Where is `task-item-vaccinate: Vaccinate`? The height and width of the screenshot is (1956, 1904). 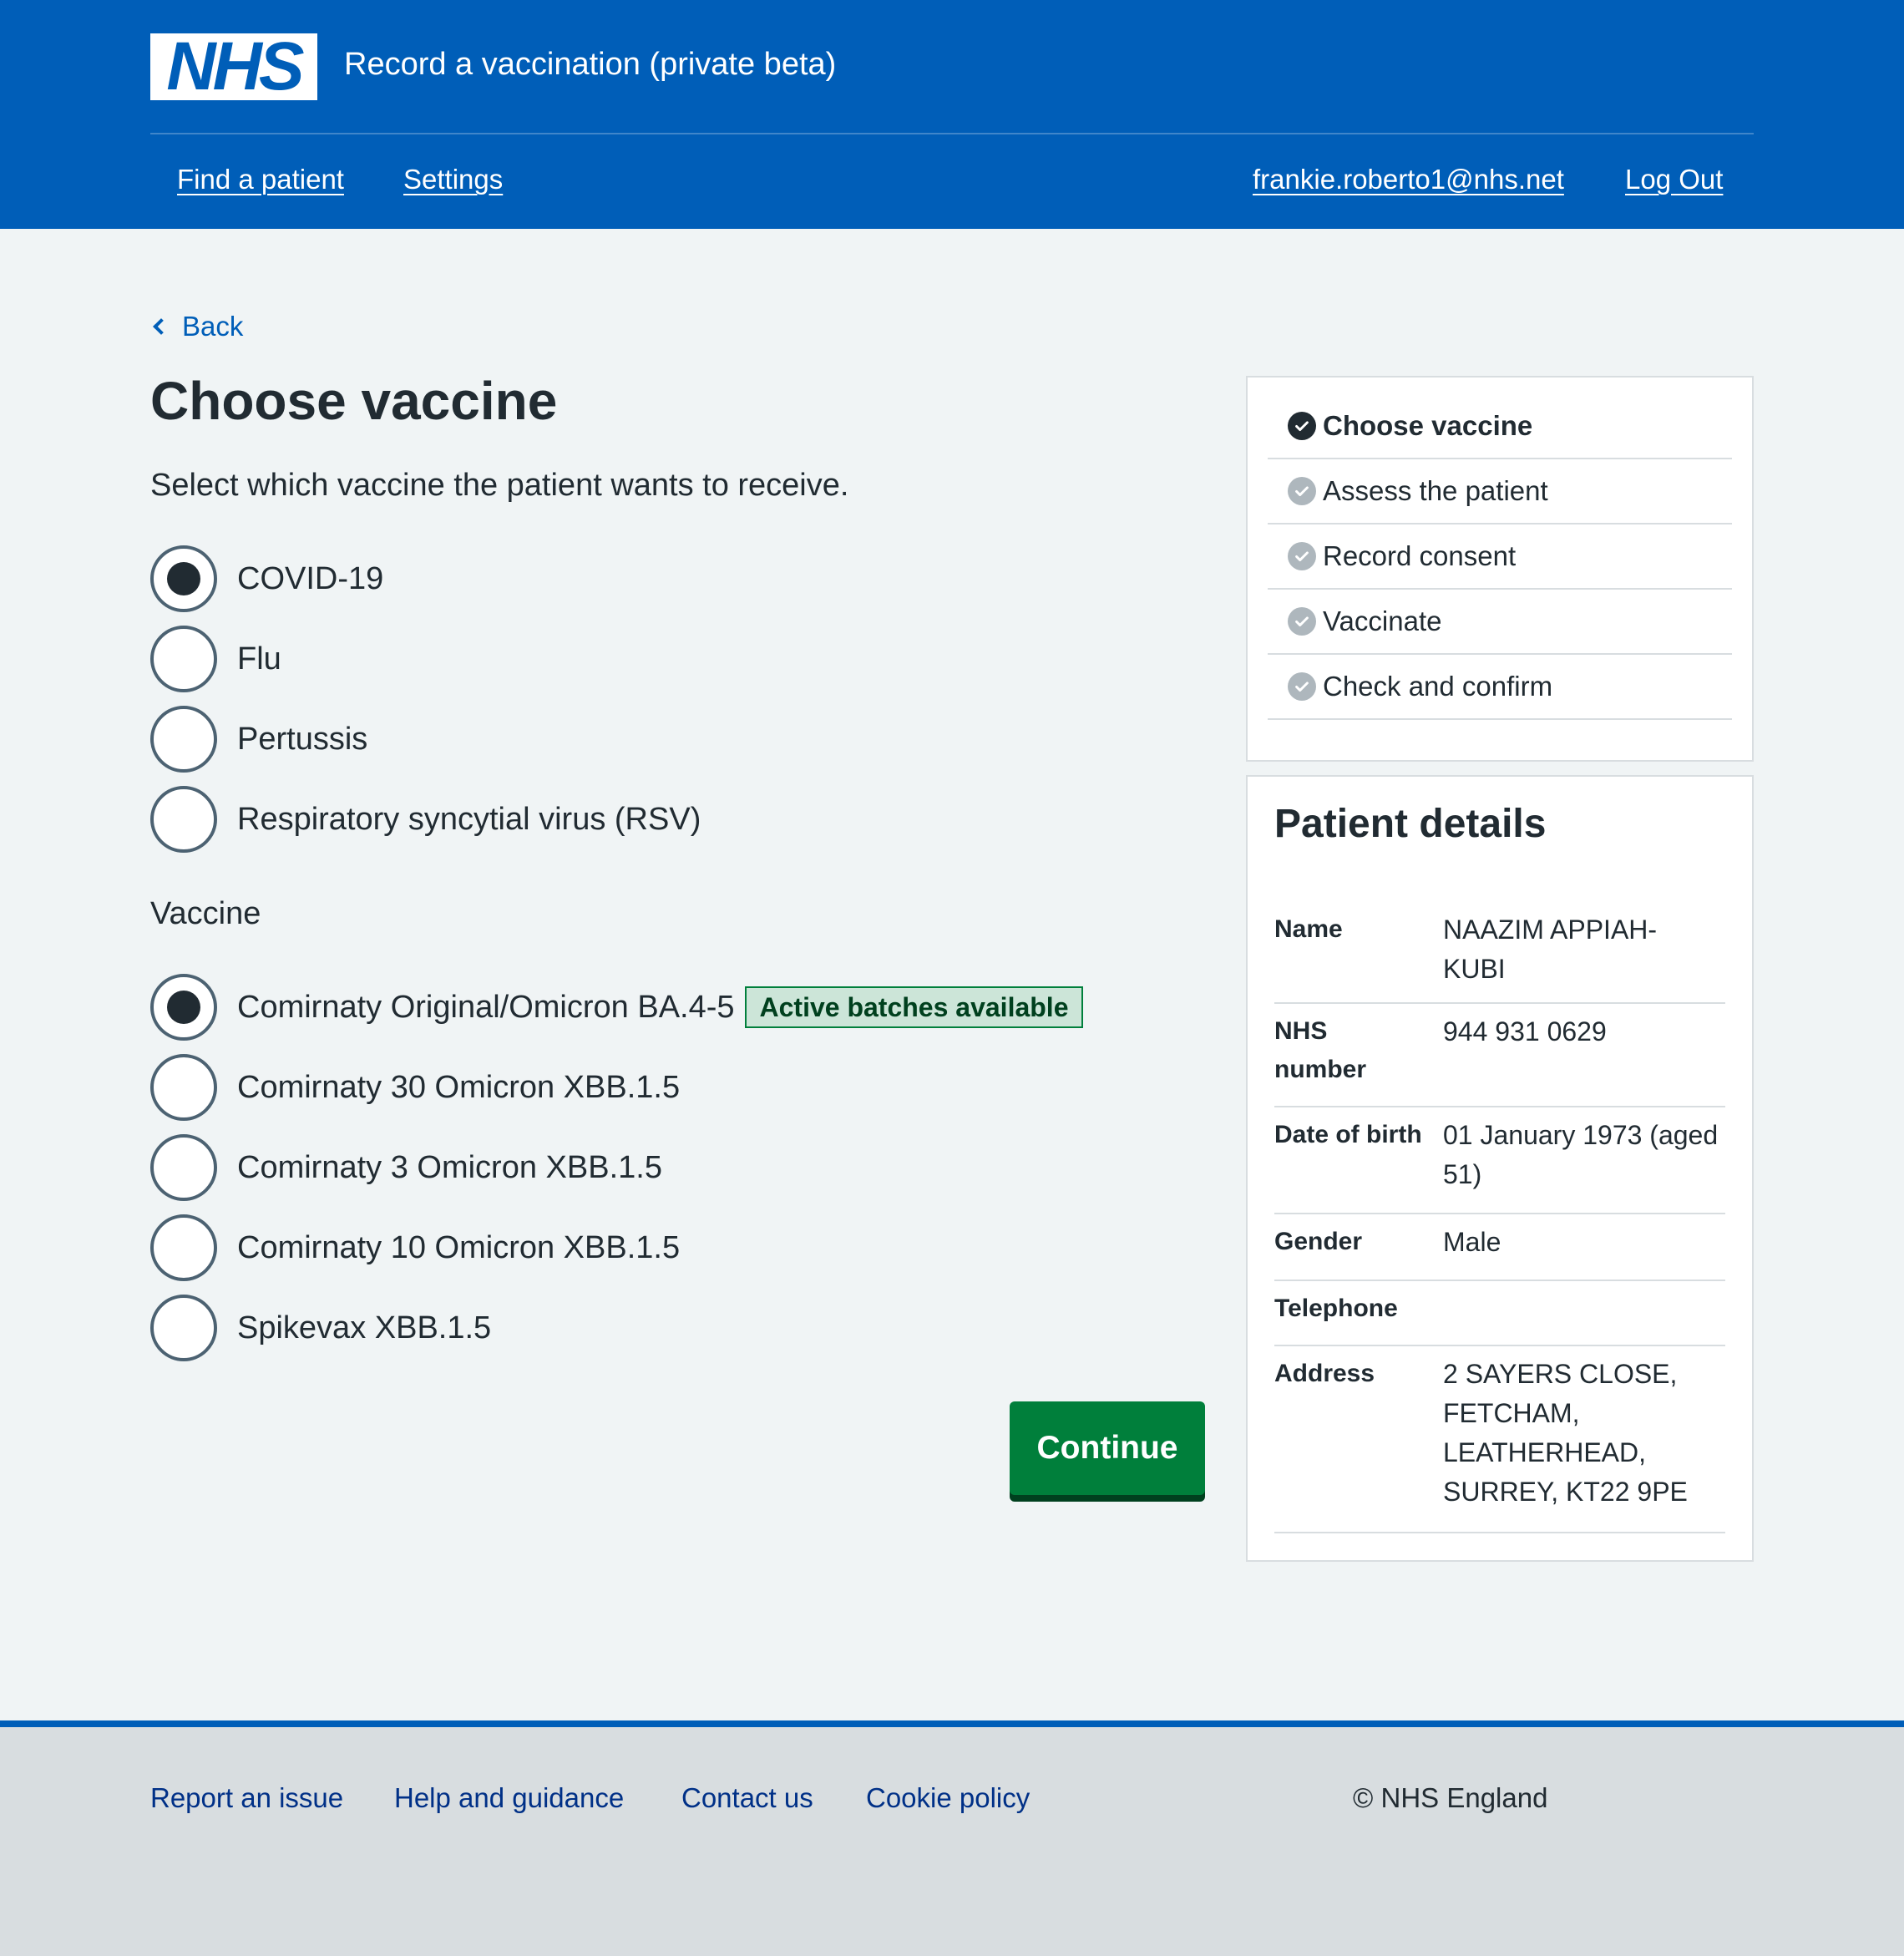 task-item-vaccinate: Vaccinate is located at coordinates (1500, 622).